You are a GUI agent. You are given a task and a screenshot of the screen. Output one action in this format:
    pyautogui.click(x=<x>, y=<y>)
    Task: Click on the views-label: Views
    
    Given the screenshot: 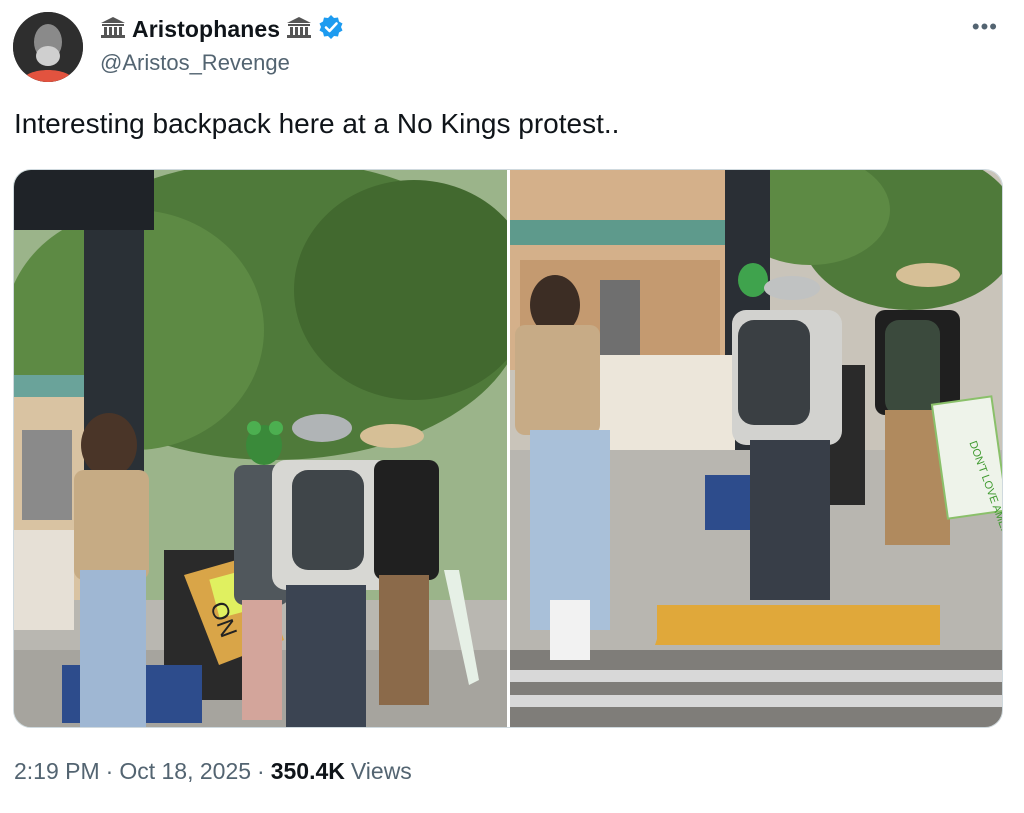 What is the action you would take?
    pyautogui.click(x=381, y=771)
    